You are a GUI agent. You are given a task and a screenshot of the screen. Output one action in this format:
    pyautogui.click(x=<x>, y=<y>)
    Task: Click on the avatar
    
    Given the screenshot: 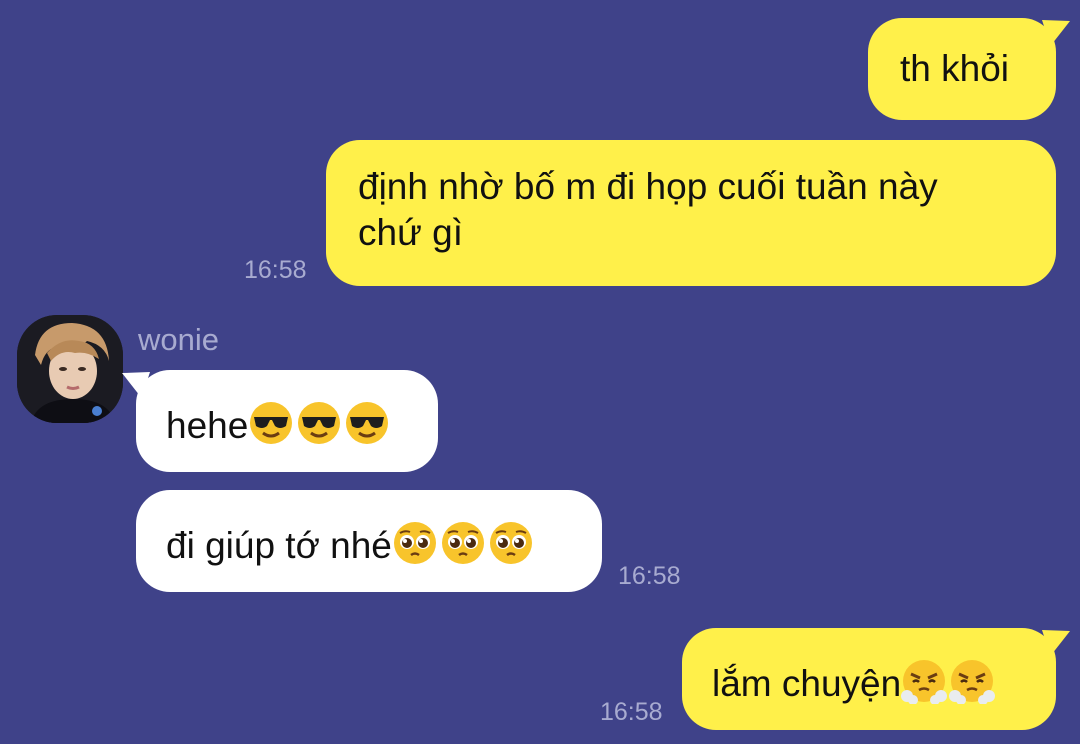 What is the action you would take?
    pyautogui.click(x=70, y=369)
    